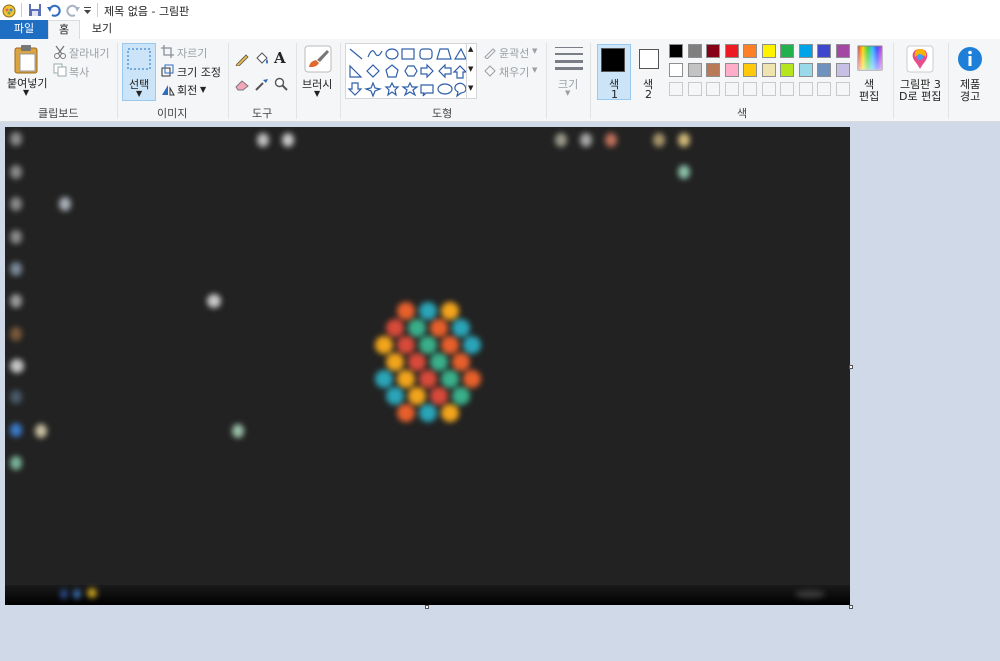 Image resolution: width=1000 pixels, height=661 pixels. What do you see at coordinates (54, 10) in the screenshot?
I see `undo-icon` at bounding box center [54, 10].